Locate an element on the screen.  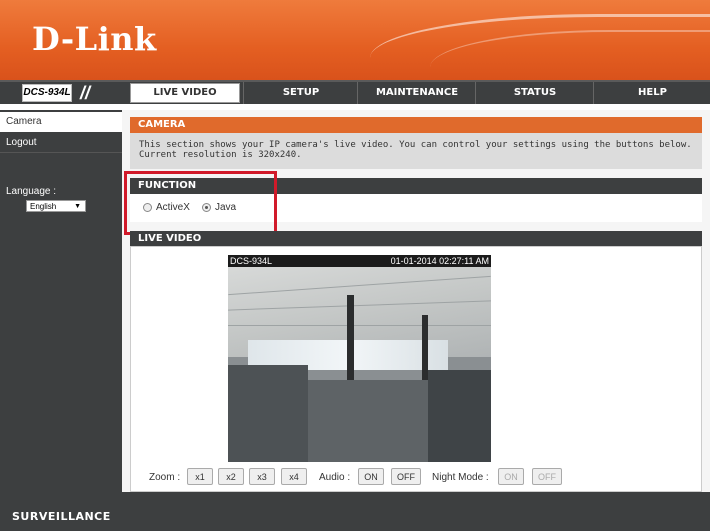
zoom-x4-button: x4 is located at coordinates (294, 476).